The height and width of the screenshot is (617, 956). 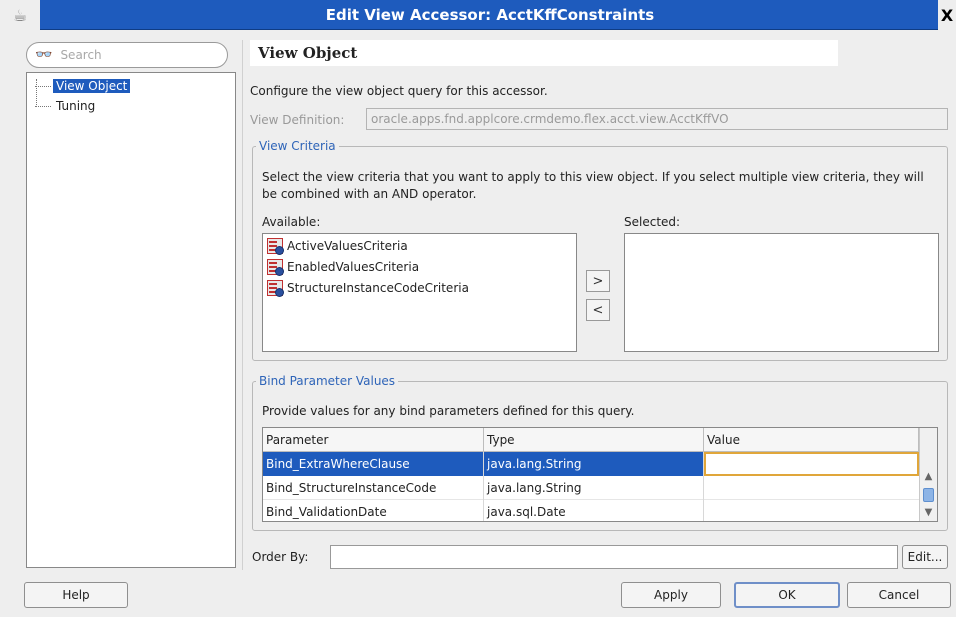 What do you see at coordinates (373, 488) in the screenshot?
I see `parameter-cell: Bind_StructureInstanceCode` at bounding box center [373, 488].